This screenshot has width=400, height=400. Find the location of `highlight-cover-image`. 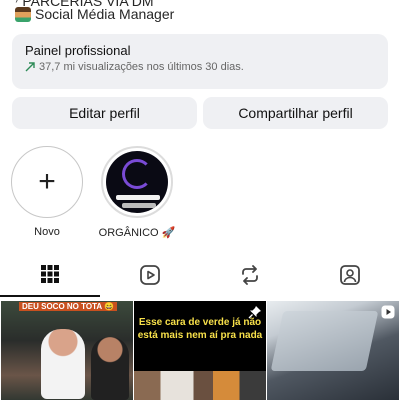

highlight-cover-image is located at coordinates (137, 182).